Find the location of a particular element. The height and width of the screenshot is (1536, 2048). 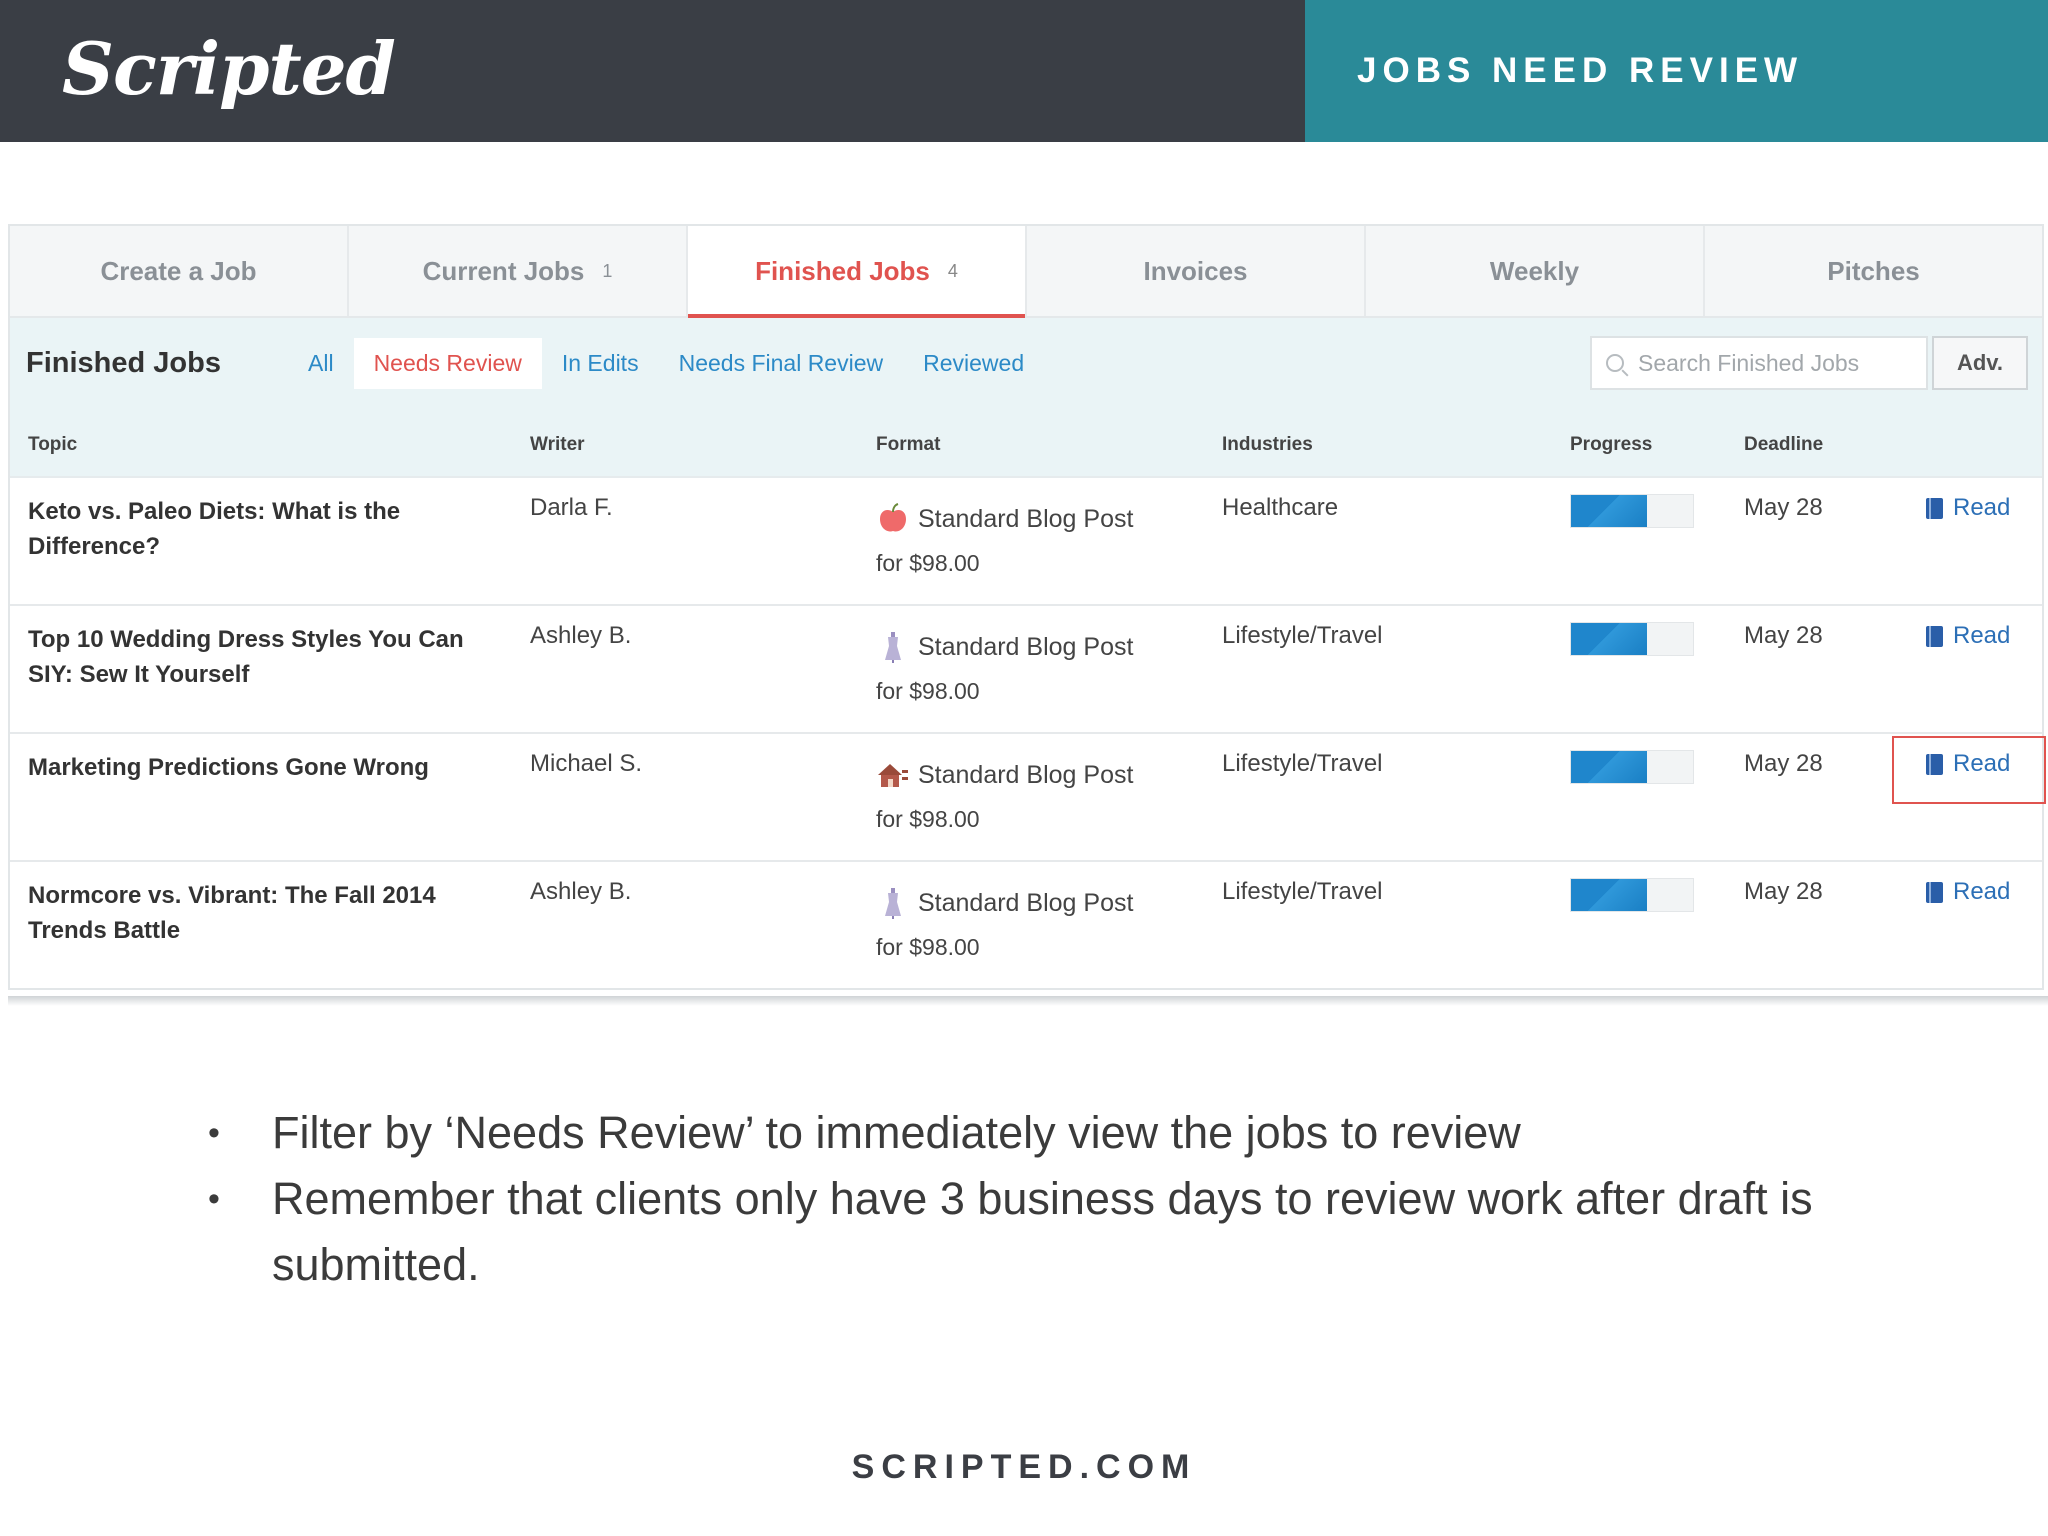

tab-label: Finished Jobs is located at coordinates (842, 270).